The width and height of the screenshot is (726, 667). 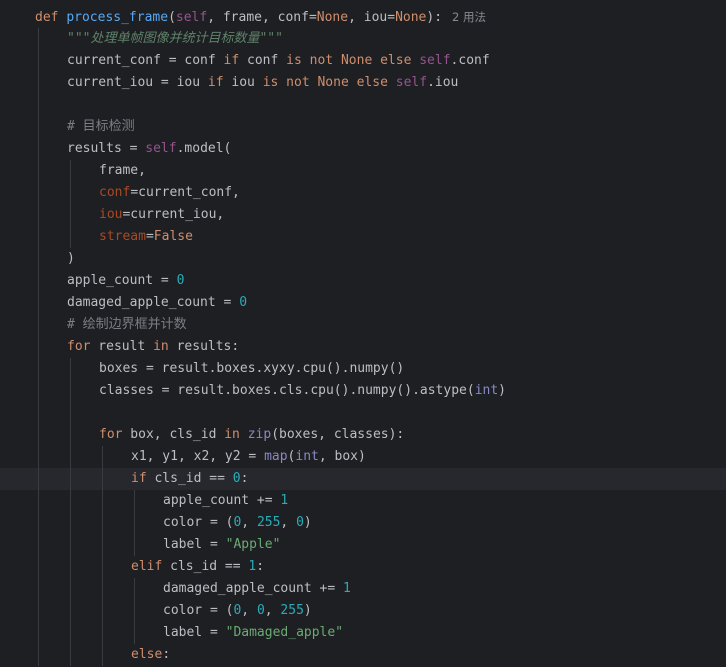 I want to click on code-text: apple_count = 0, so click(x=125, y=281).